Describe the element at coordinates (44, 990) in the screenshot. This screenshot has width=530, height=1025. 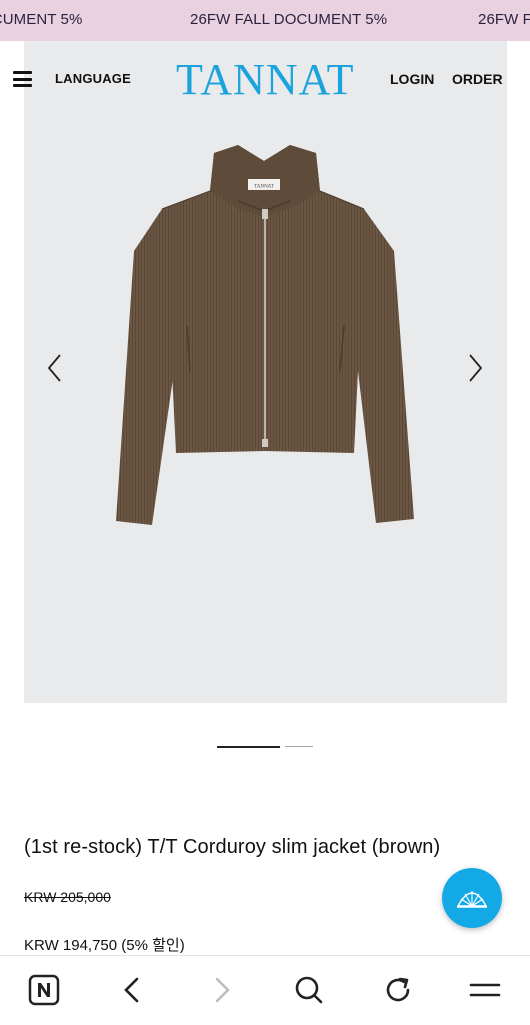
I see `naver-home-icon` at that location.